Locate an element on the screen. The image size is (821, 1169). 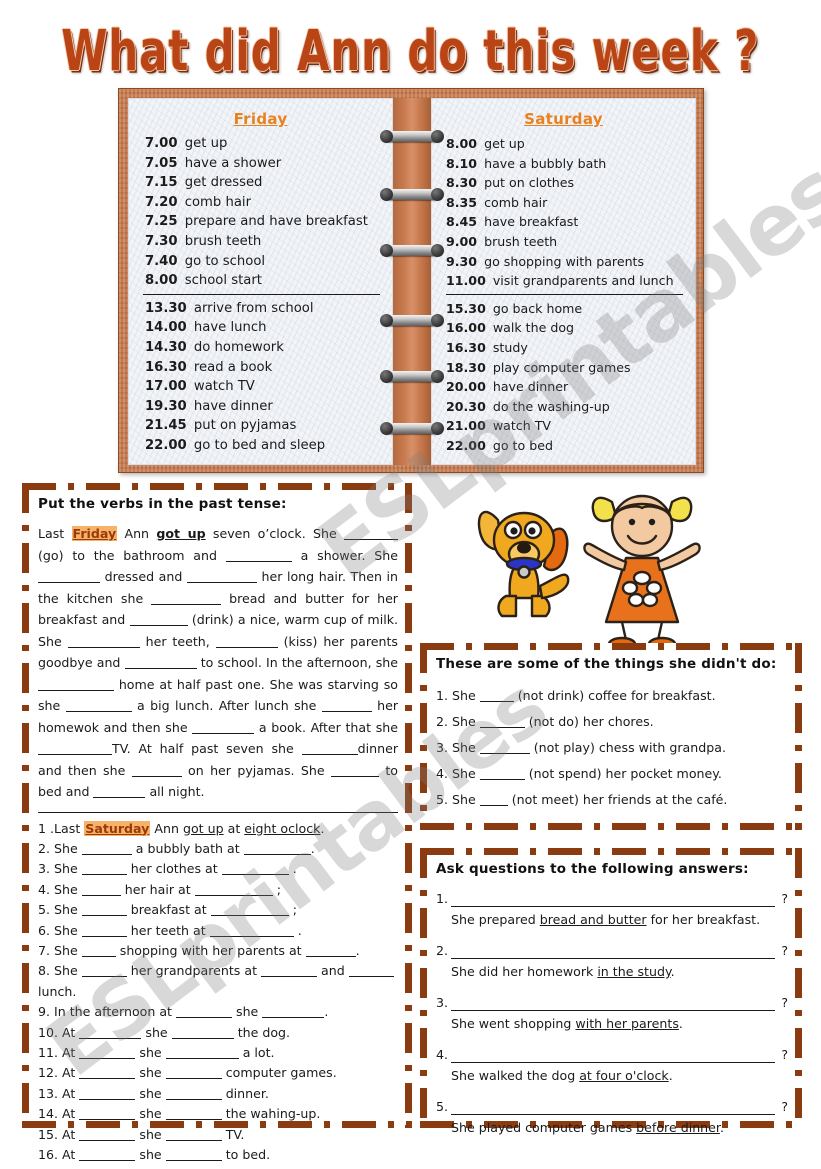
question-blank-line: 5.? is located at coordinates (612, 1106).